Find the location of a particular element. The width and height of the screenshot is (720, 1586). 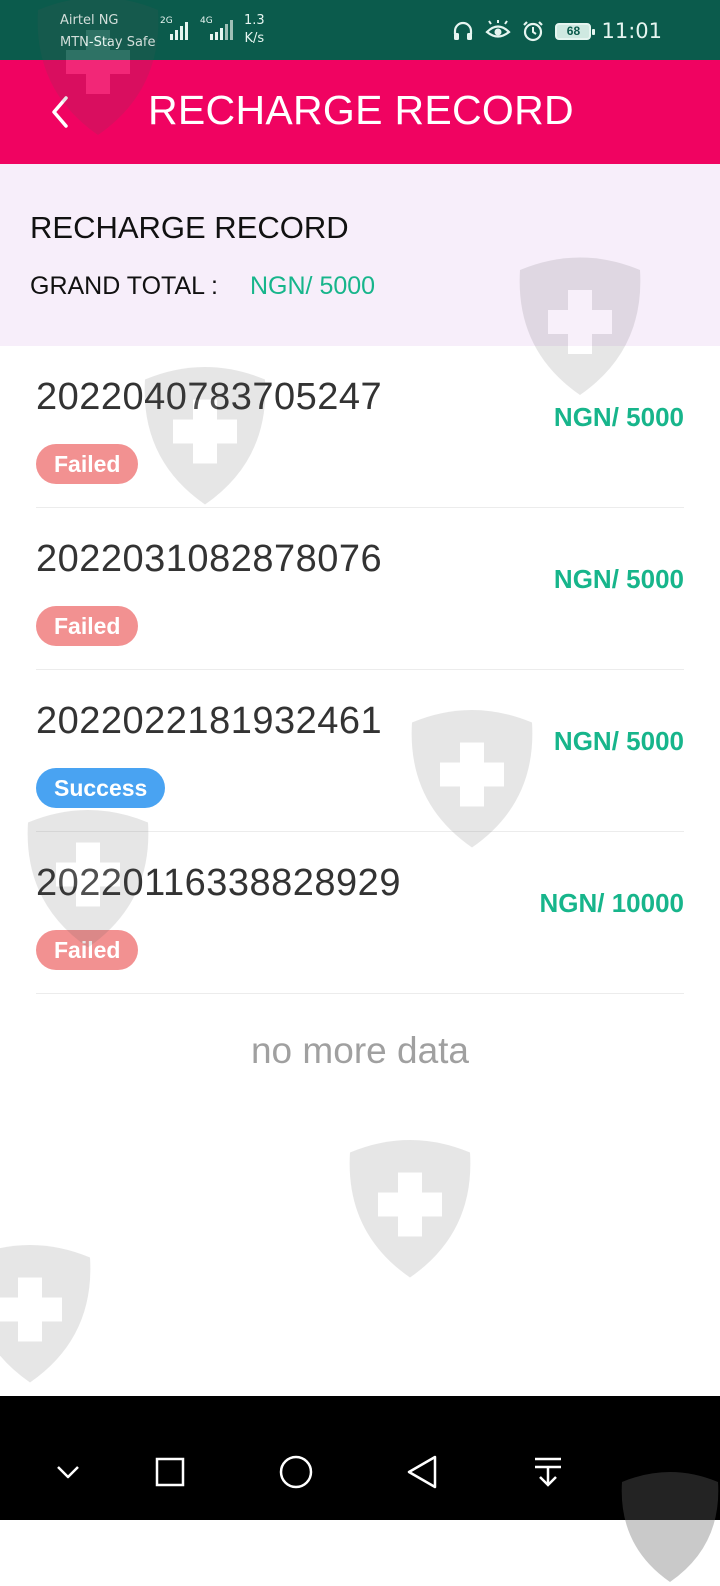

record-item: 2022022181932461 Success NGN/ 5000 is located at coordinates (360, 751).